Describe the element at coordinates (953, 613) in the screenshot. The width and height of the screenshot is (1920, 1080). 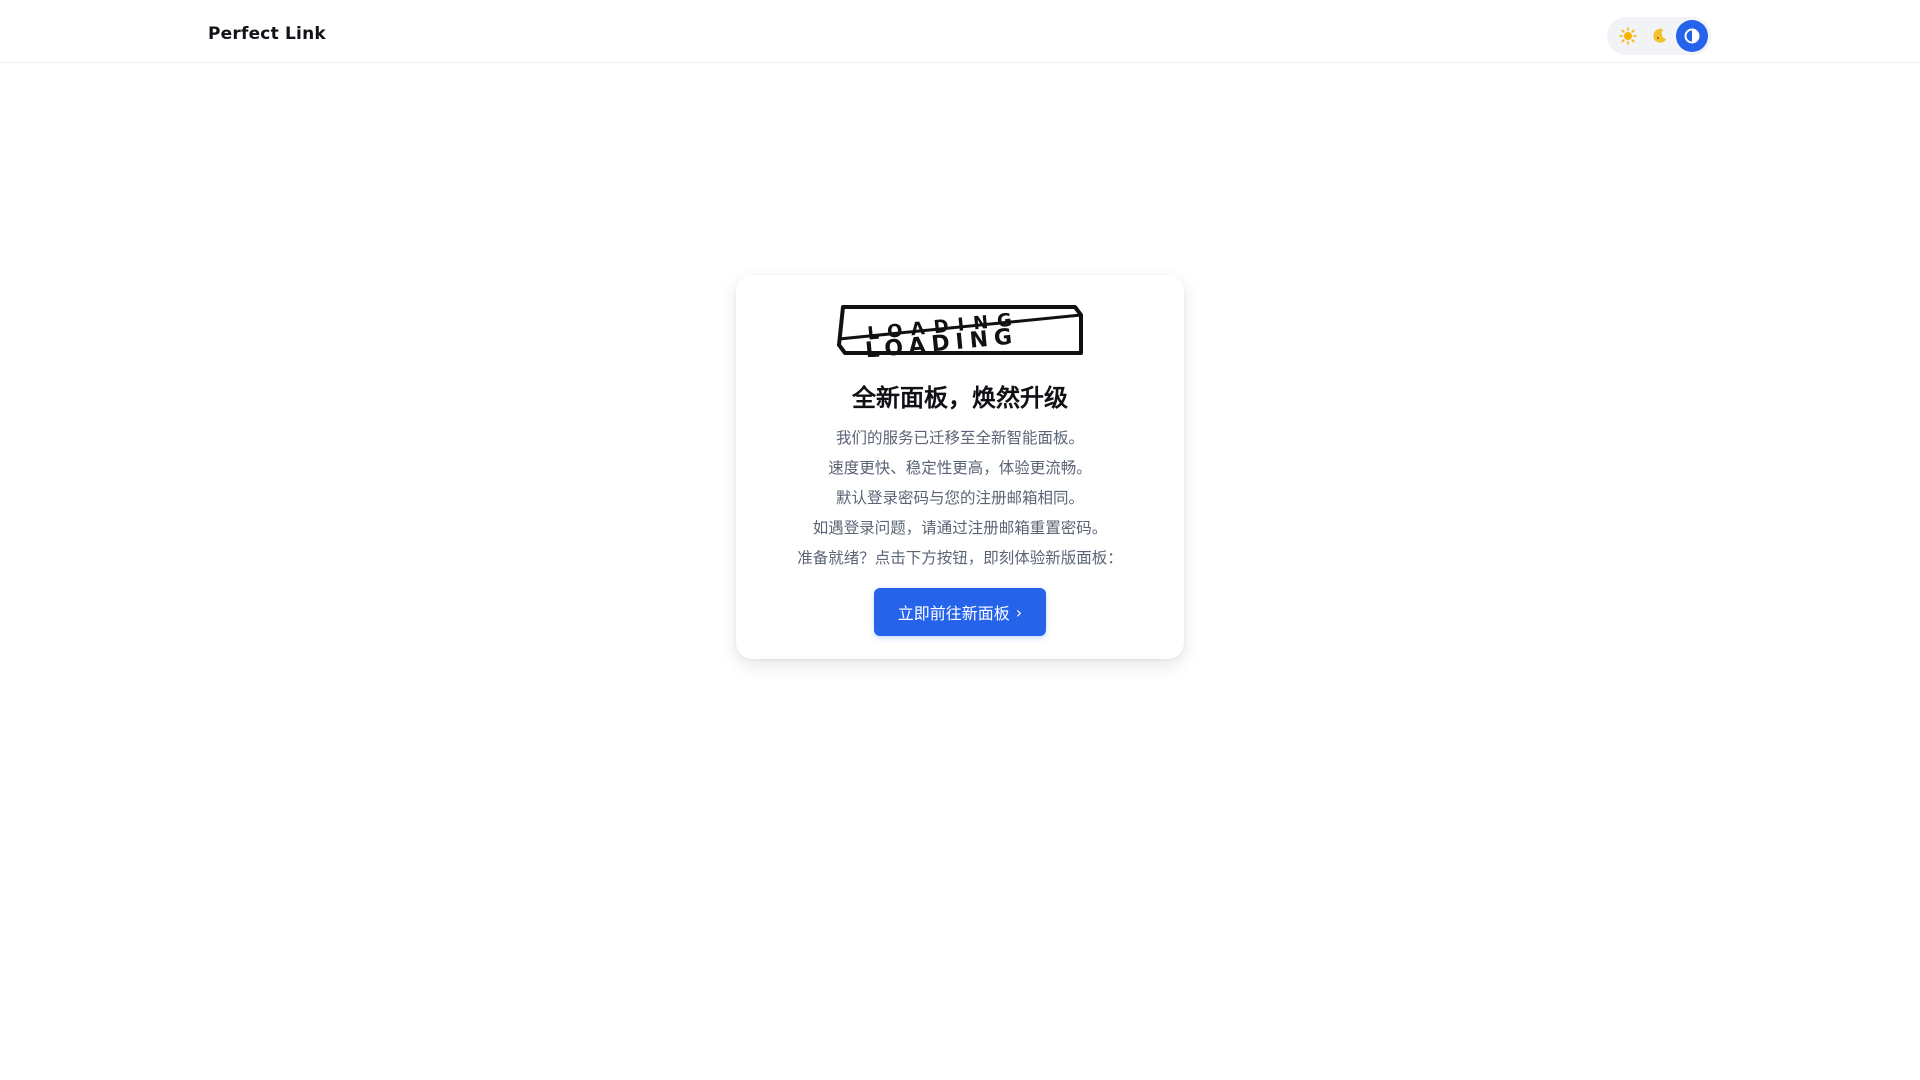
I see `go-to-new-panel-label: 立即前往新面板` at that location.